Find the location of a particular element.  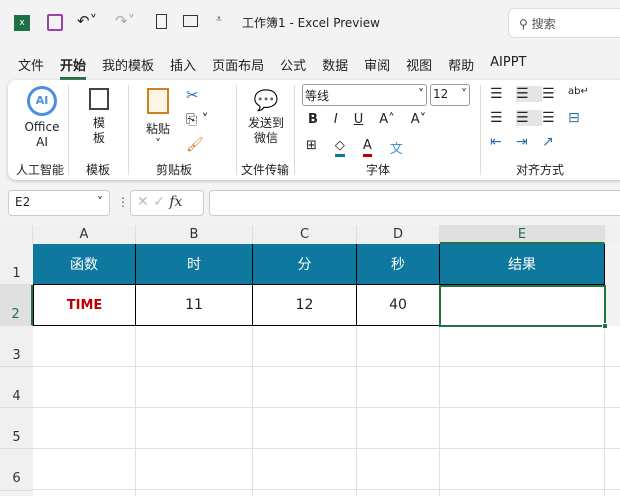

more-icon: ⋮ is located at coordinates (123, 202).